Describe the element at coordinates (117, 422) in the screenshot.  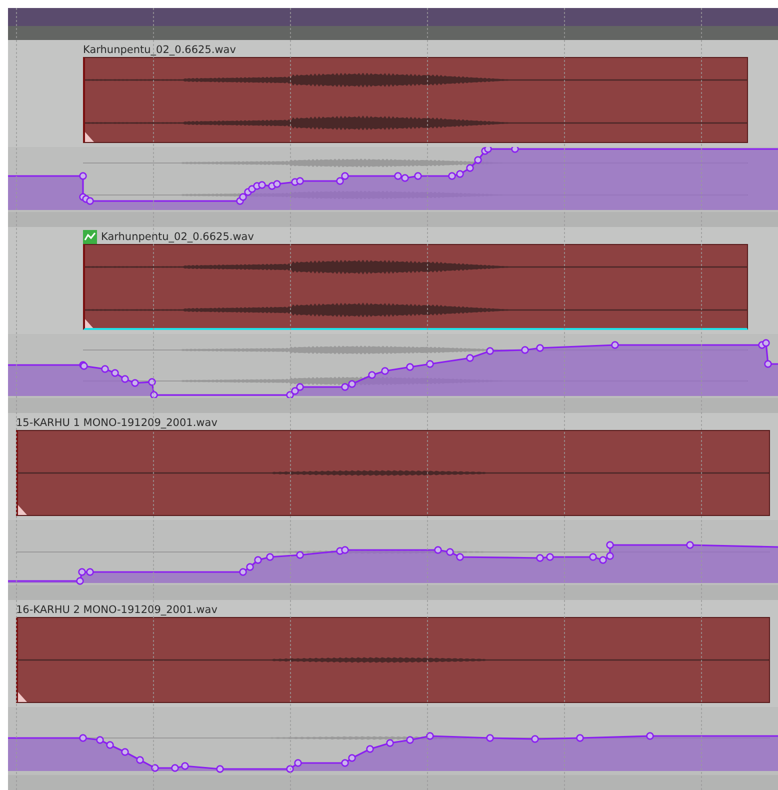
I see `clip-name: 15-KARHU 1 MONO-191209_2001.wav` at that location.